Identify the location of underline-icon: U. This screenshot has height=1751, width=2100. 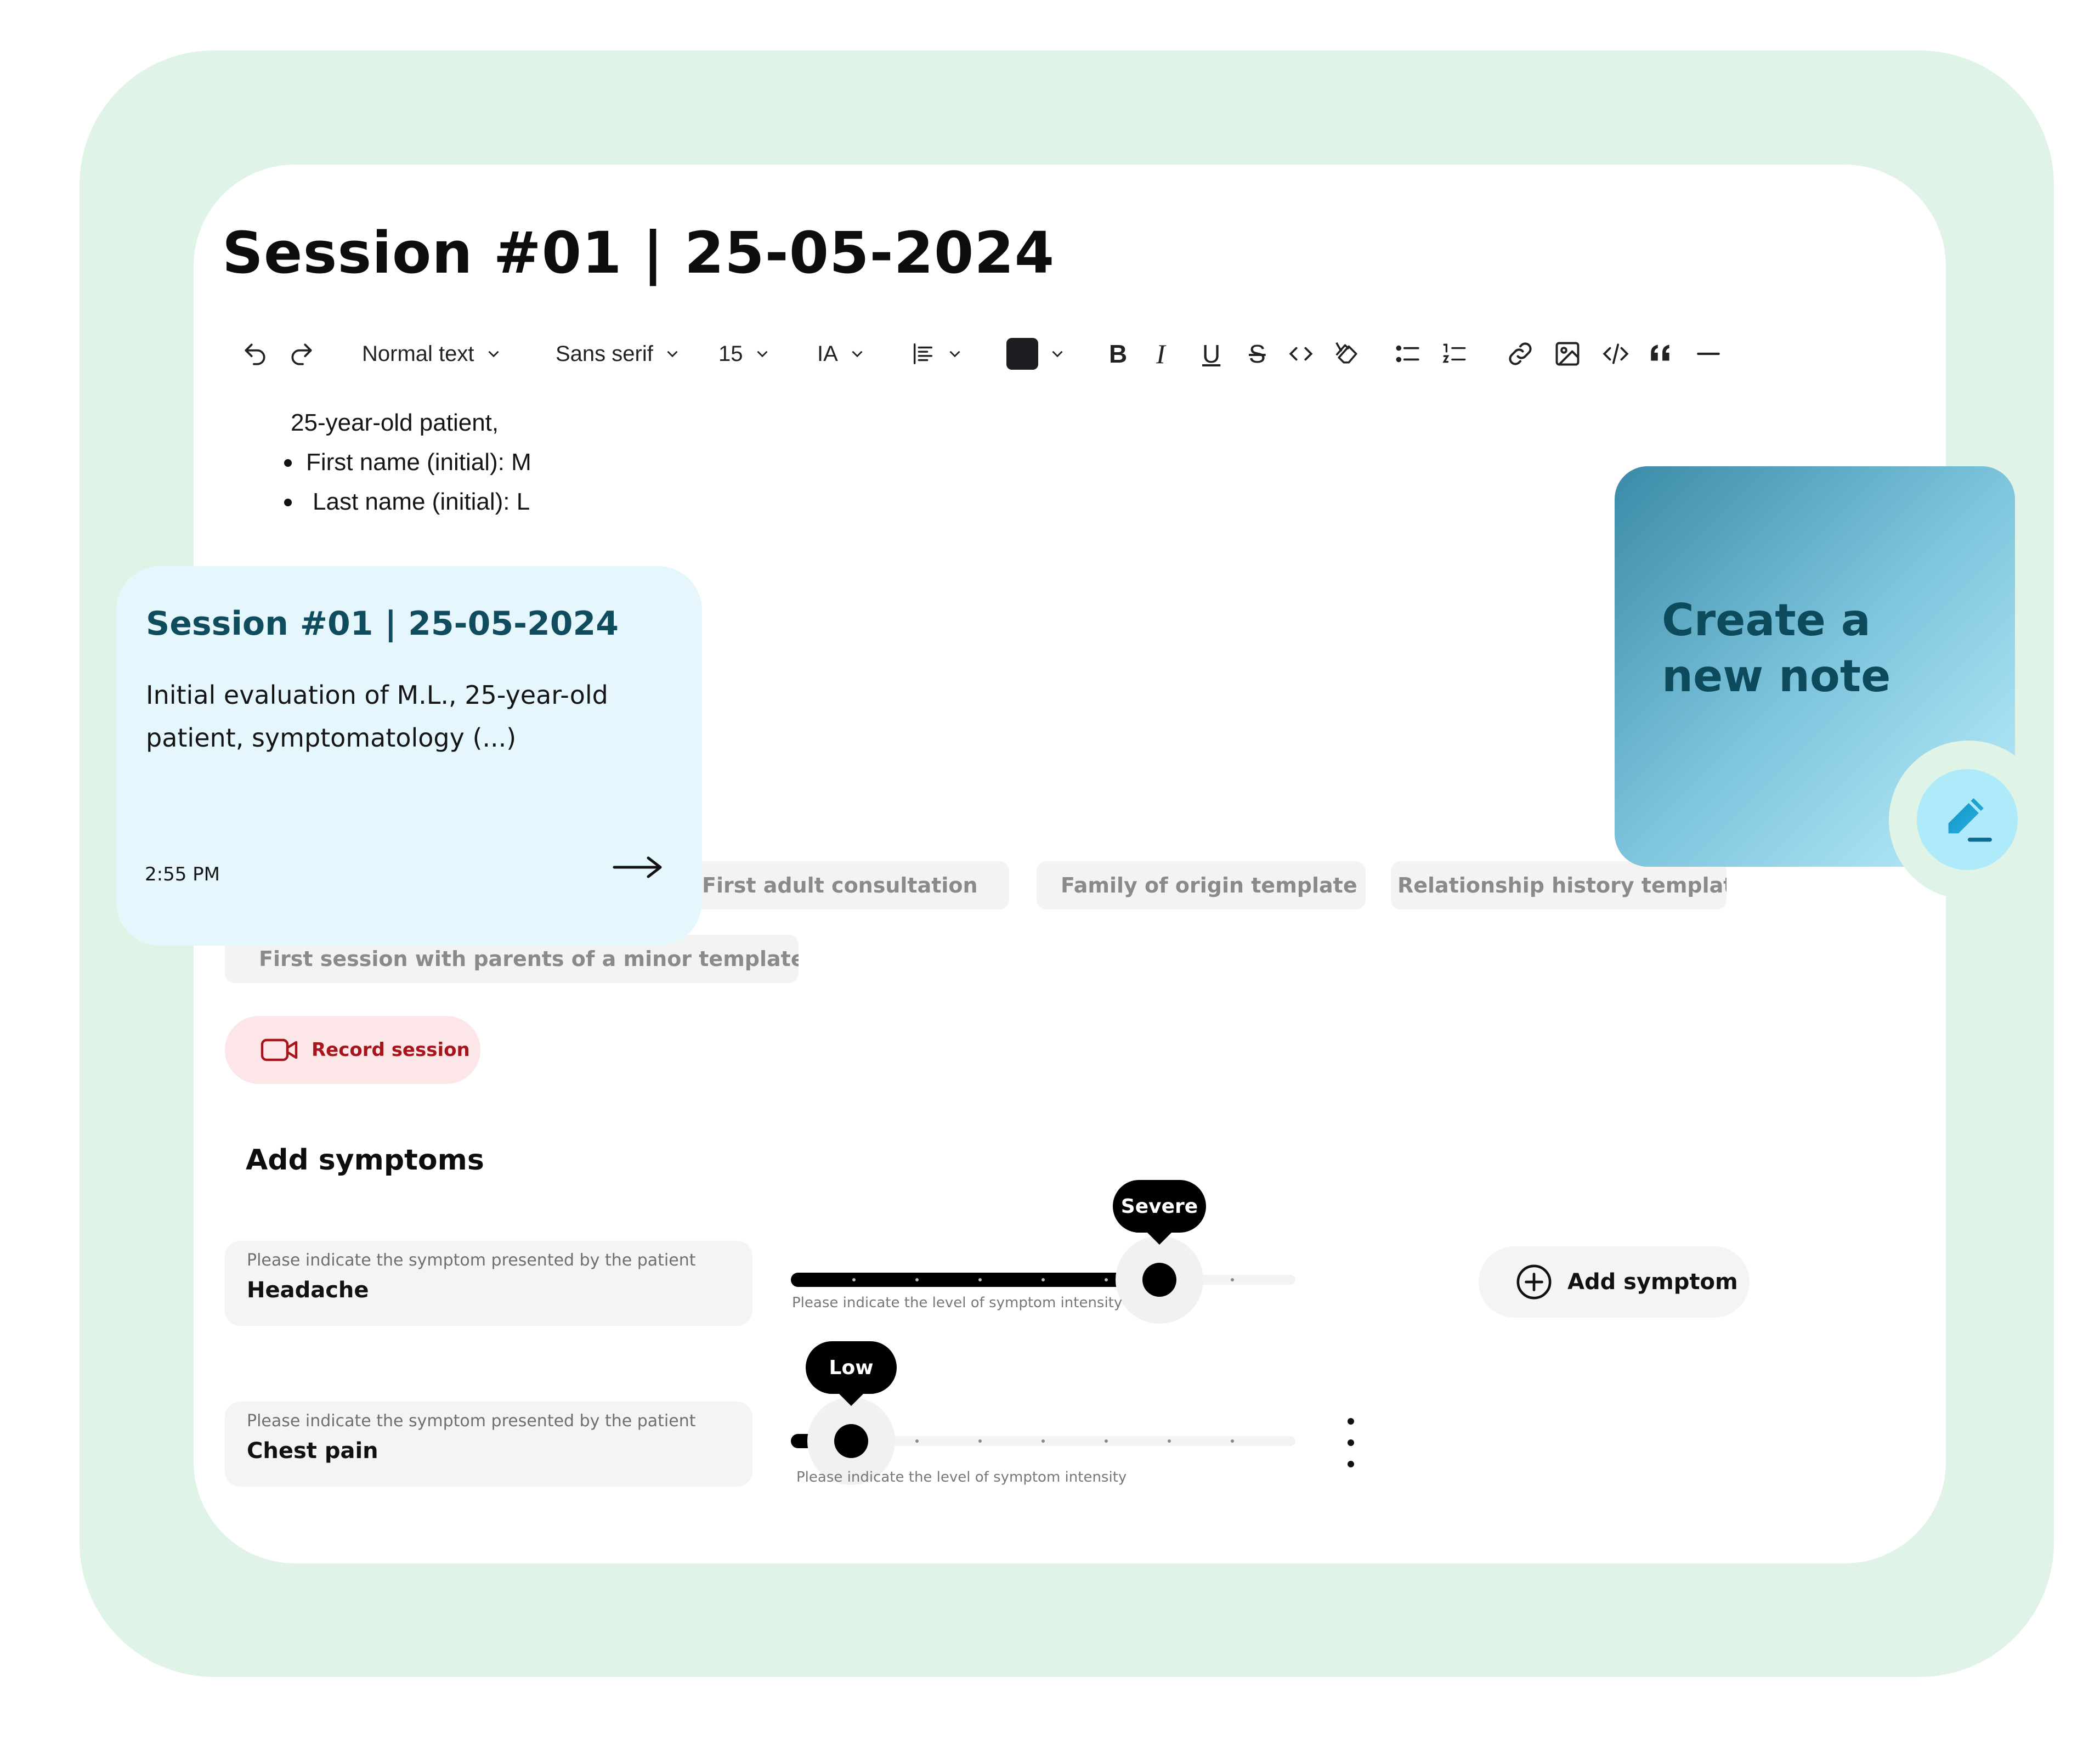
(1211, 354).